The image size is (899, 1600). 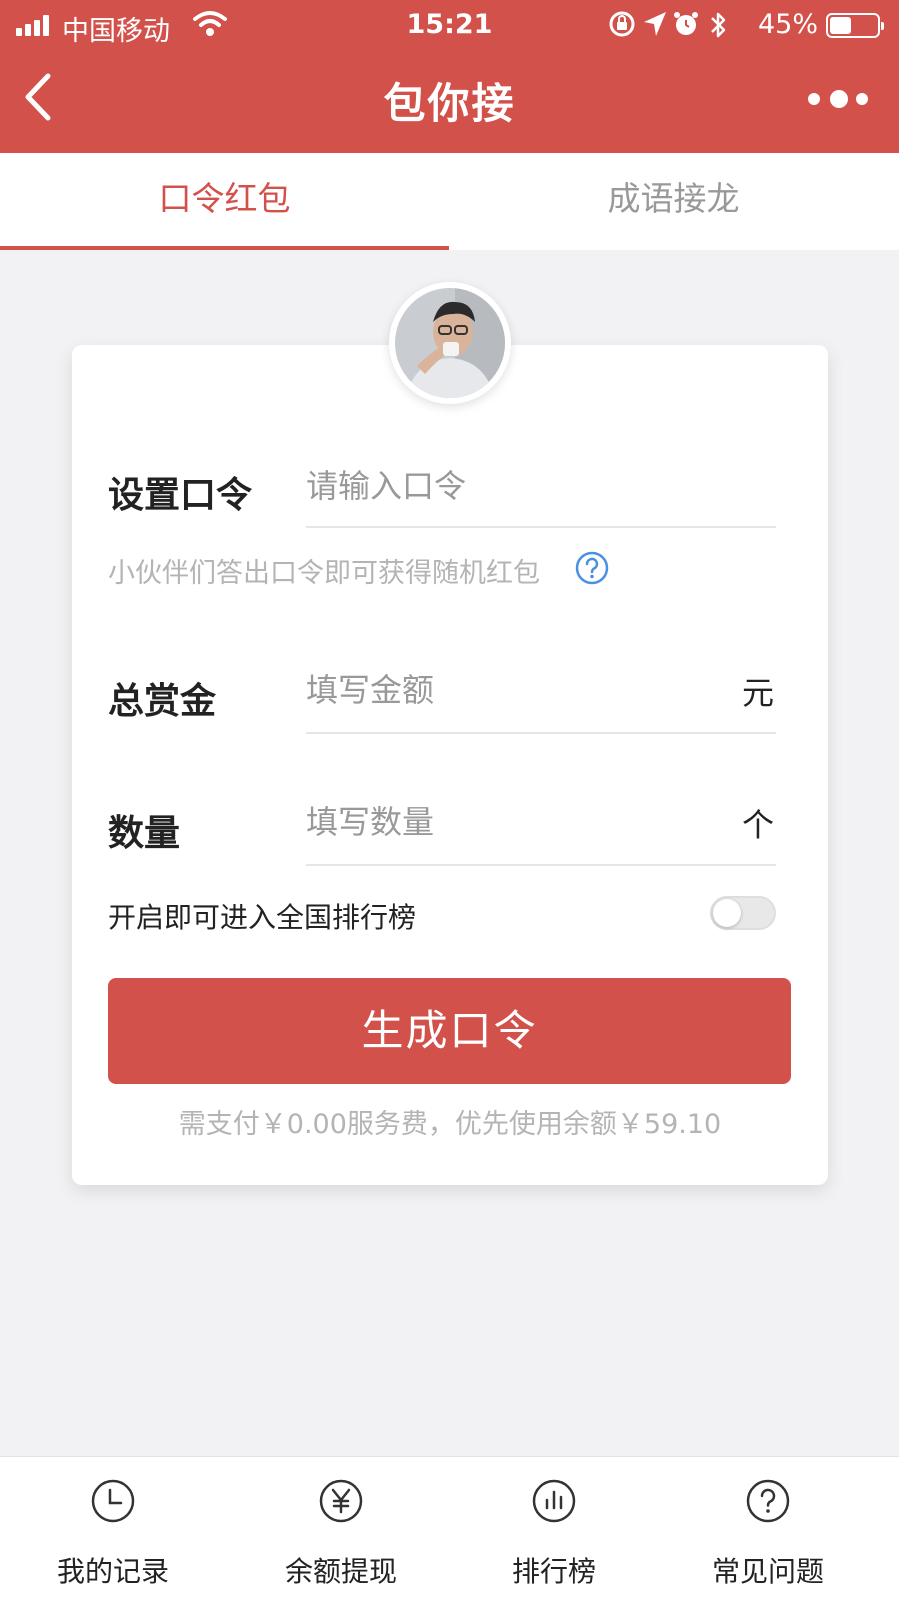 What do you see at coordinates (262, 917) in the screenshot?
I see `ranking-toggle-label: 开启即可进入全国排行榜` at bounding box center [262, 917].